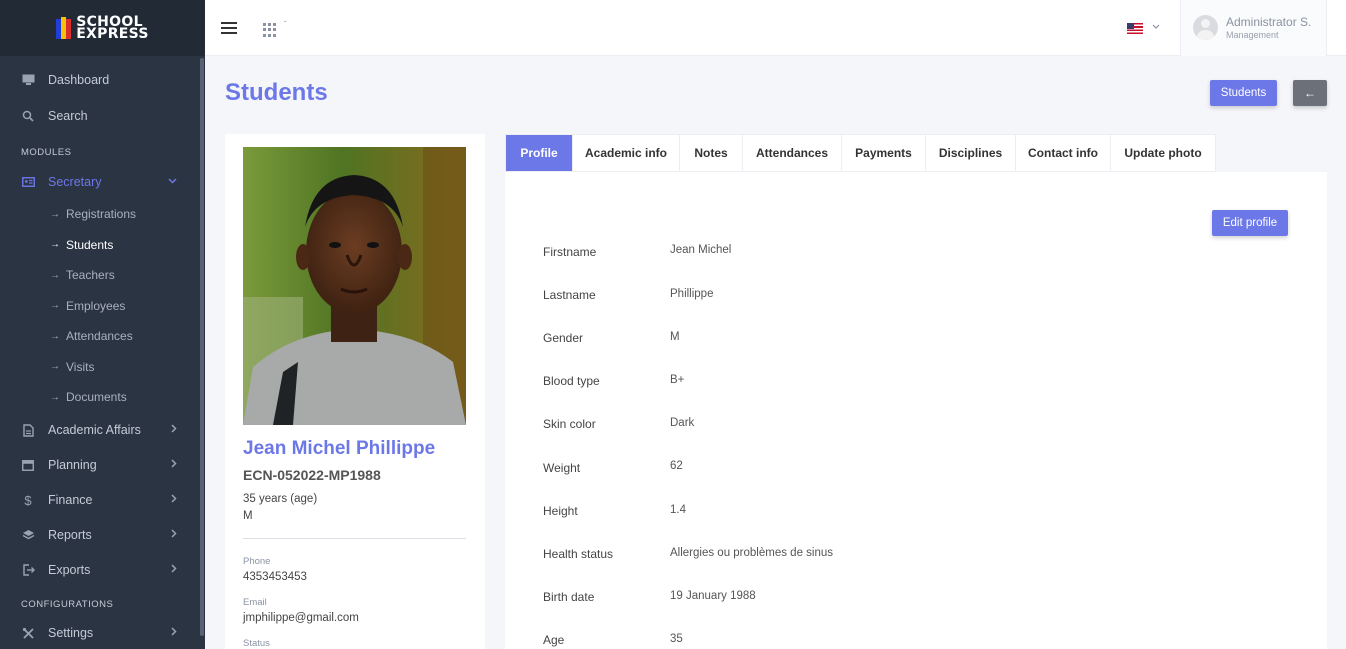  What do you see at coordinates (275, 577) in the screenshot?
I see `phone-value: 4353453453` at bounding box center [275, 577].